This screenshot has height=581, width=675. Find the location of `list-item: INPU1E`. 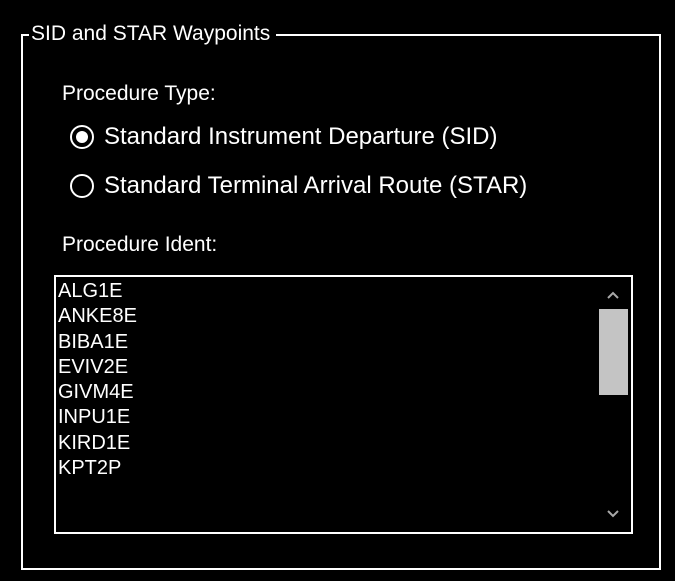

list-item: INPU1E is located at coordinates (328, 417).